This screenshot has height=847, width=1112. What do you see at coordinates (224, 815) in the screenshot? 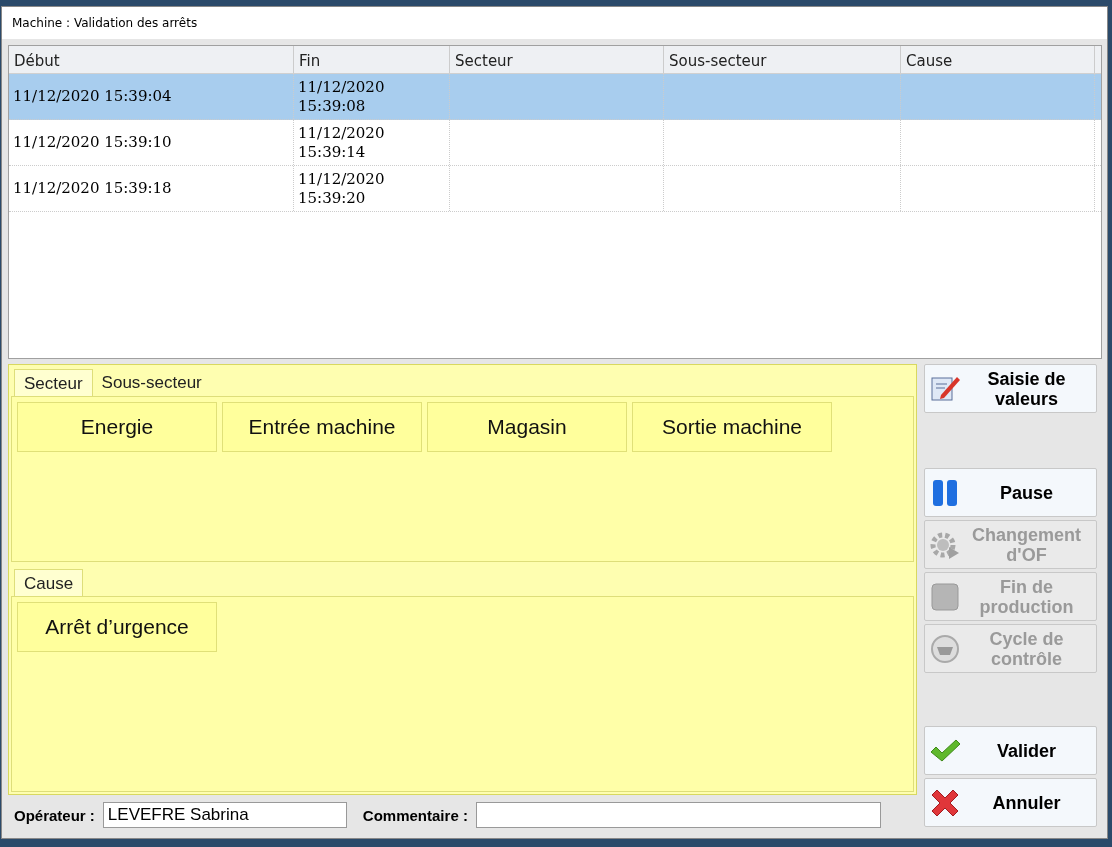
I see `operator-field: LEVEFRE Sabrina` at bounding box center [224, 815].